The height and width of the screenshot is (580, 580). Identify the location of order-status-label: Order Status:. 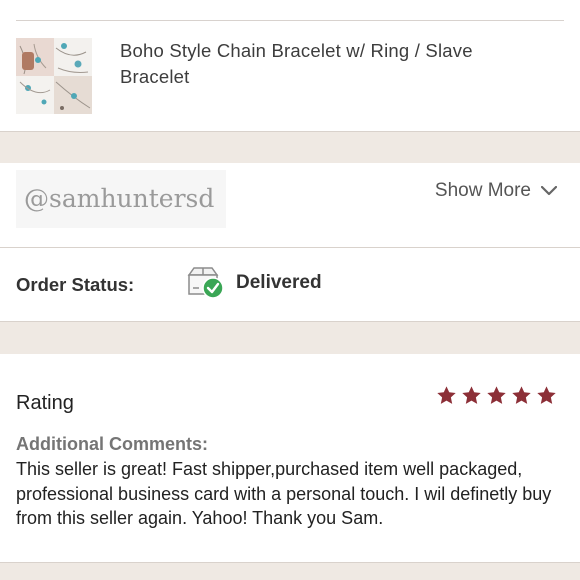
(75, 284).